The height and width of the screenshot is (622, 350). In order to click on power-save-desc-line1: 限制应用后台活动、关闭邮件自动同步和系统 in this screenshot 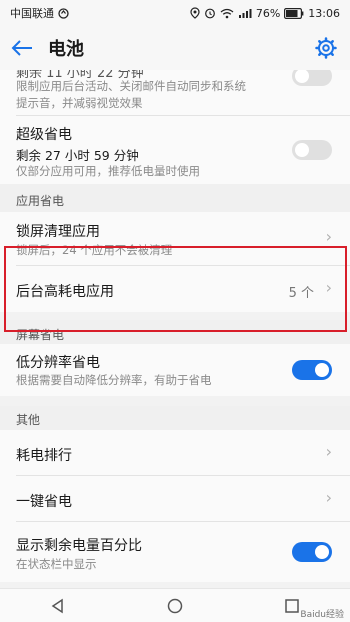, I will do `click(131, 86)`.